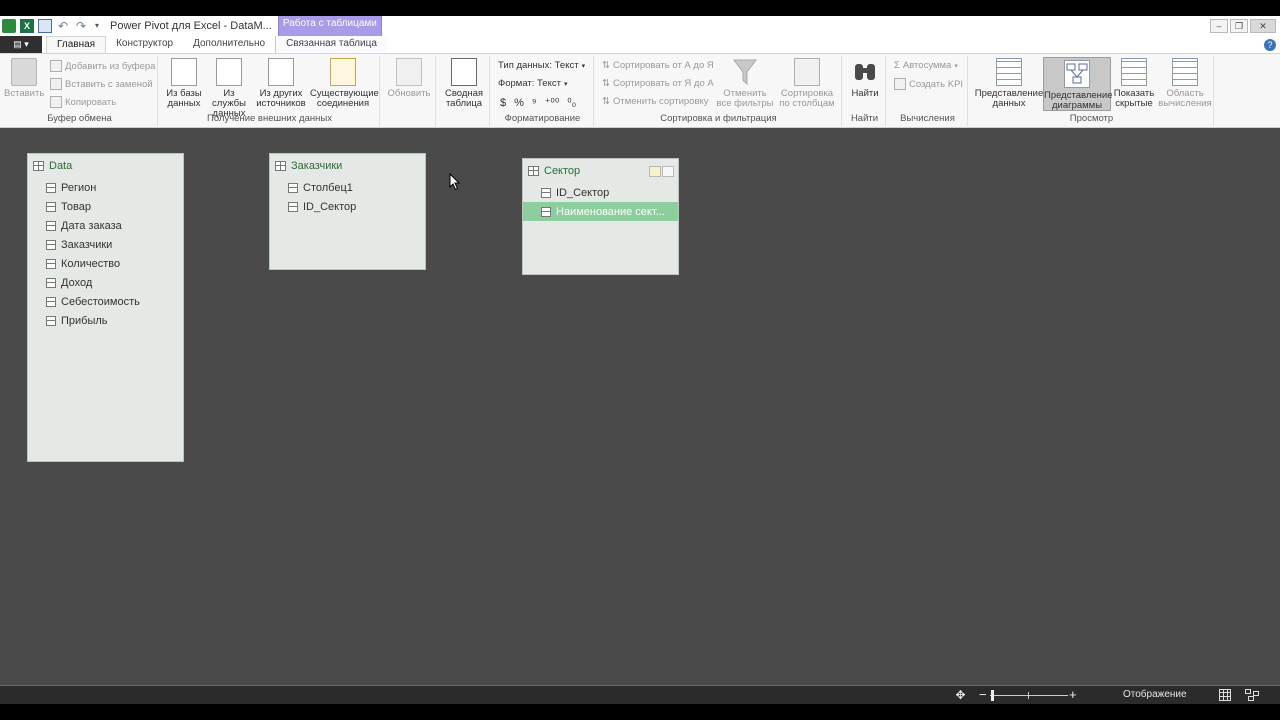 Image resolution: width=1280 pixels, height=720 pixels. Describe the element at coordinates (56, 102) in the screenshot. I see `copy-icon` at that location.